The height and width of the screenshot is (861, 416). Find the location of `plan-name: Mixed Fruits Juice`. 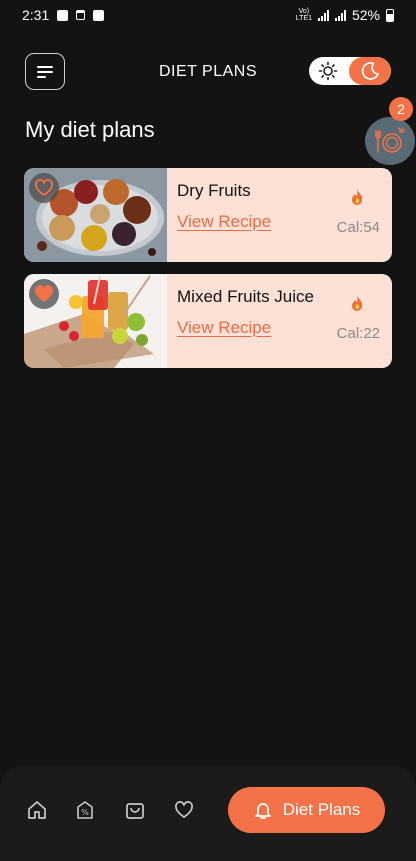

plan-name: Mixed Fruits Juice is located at coordinates (245, 296).